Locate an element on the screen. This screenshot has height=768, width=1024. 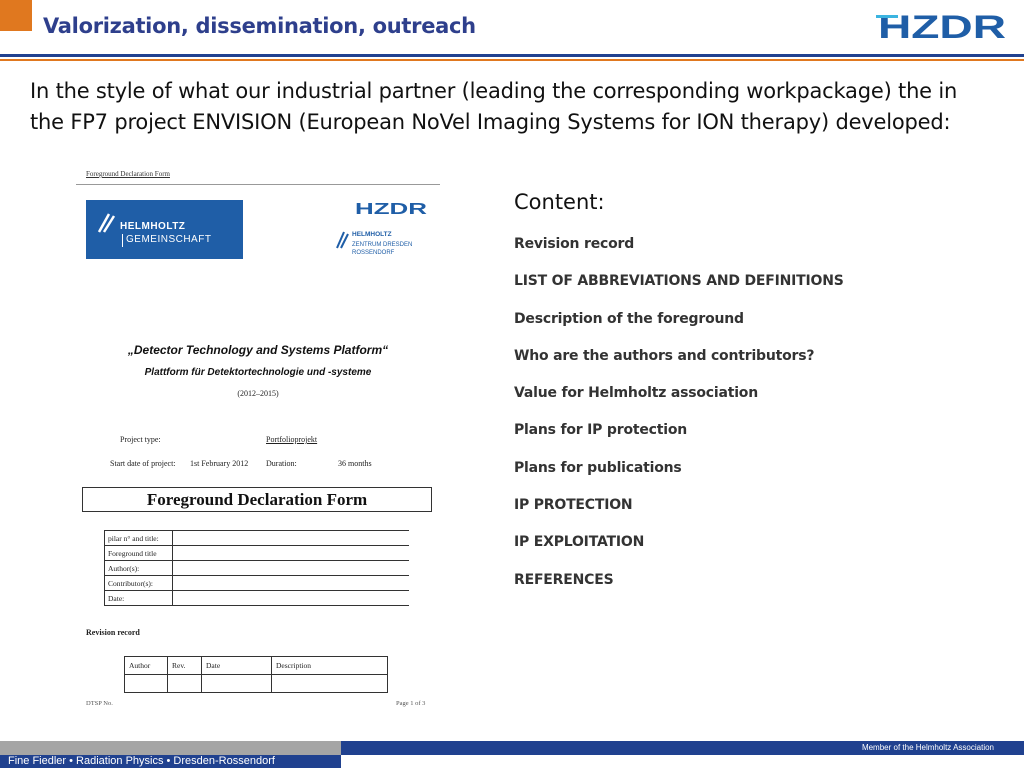
hzdr-center-logo: HELMHOLTZ ZENTRUM DRESDEN ROSSENDORF is located at coordinates (386, 244).